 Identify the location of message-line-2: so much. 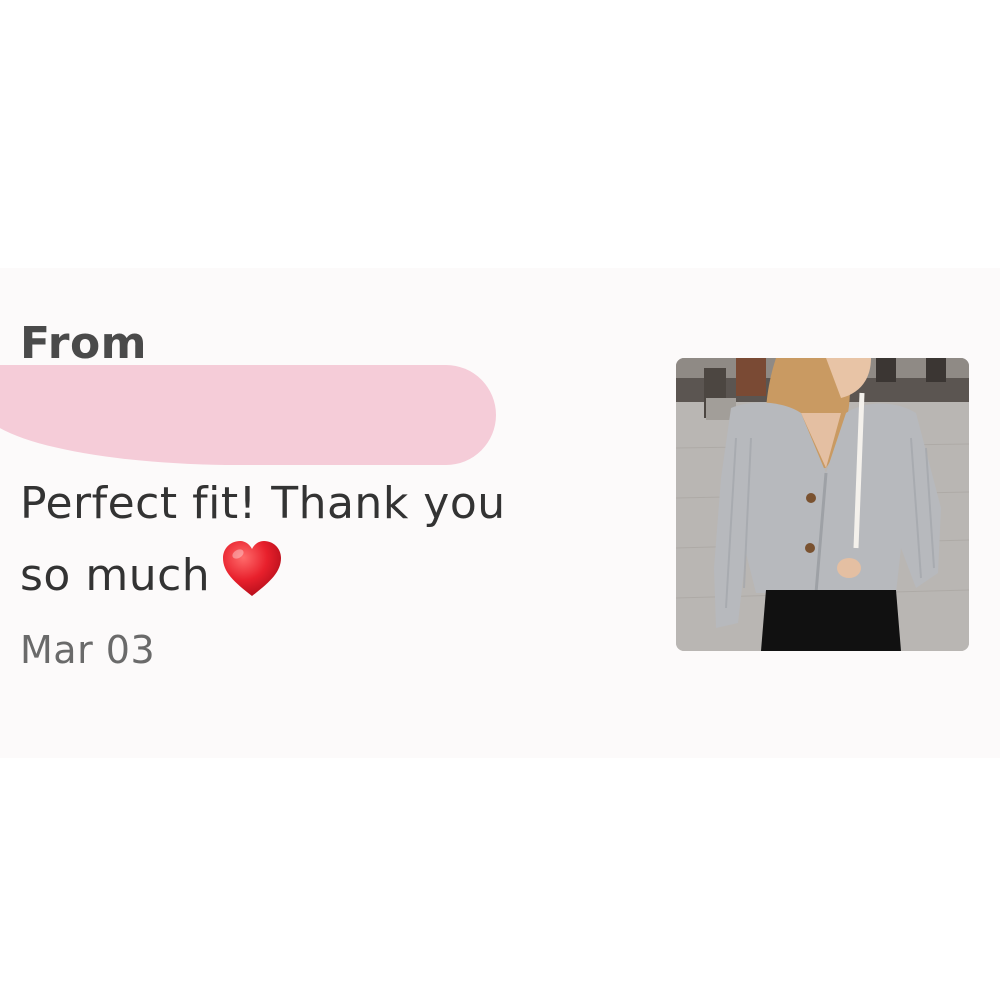
(115, 575).